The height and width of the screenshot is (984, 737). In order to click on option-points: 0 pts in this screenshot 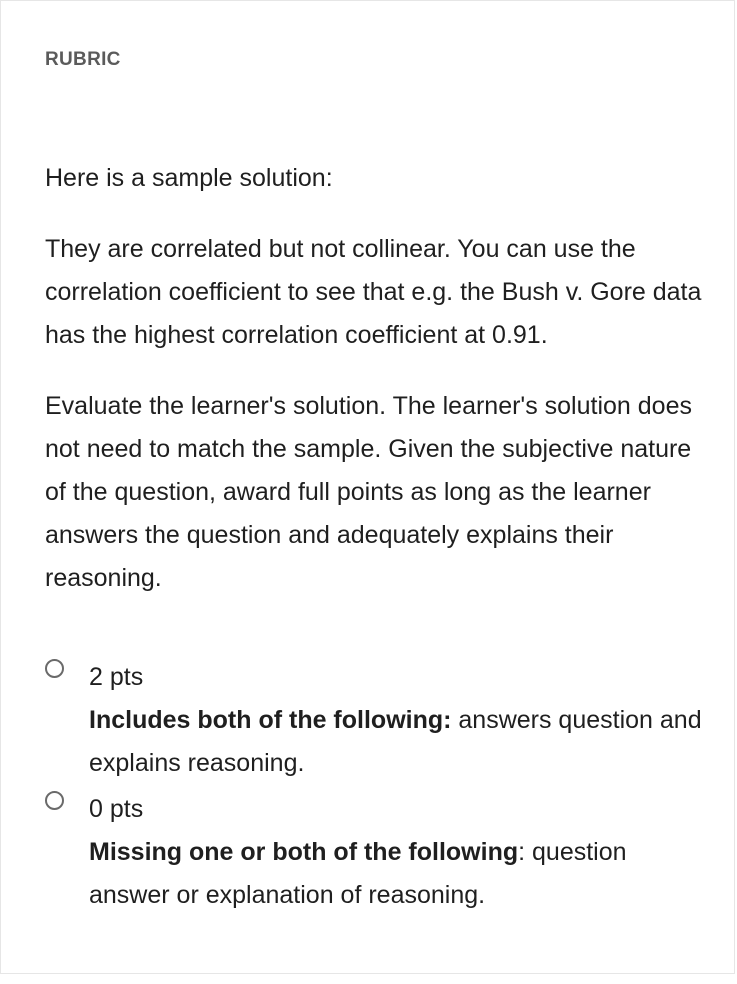, I will do `click(116, 809)`.